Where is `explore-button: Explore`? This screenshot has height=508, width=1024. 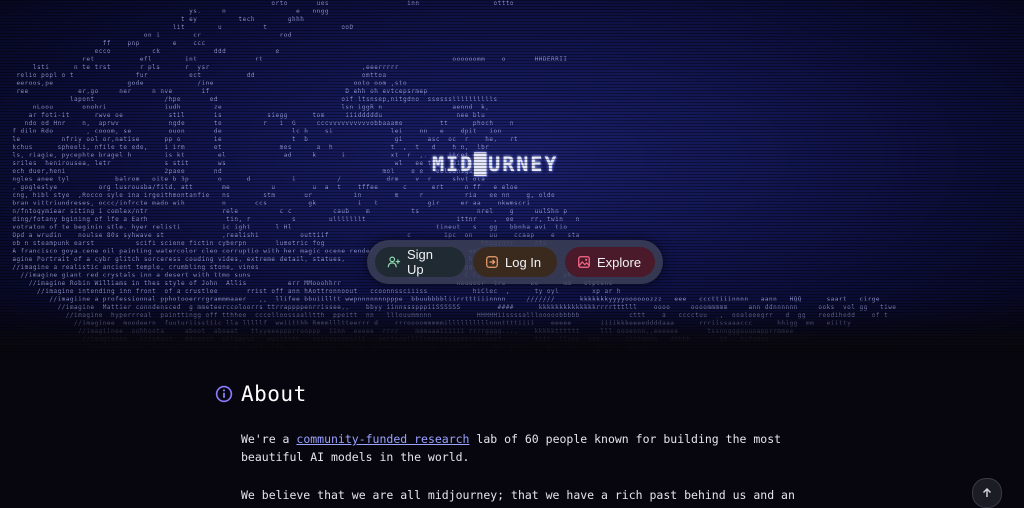
explore-button: Explore is located at coordinates (610, 262).